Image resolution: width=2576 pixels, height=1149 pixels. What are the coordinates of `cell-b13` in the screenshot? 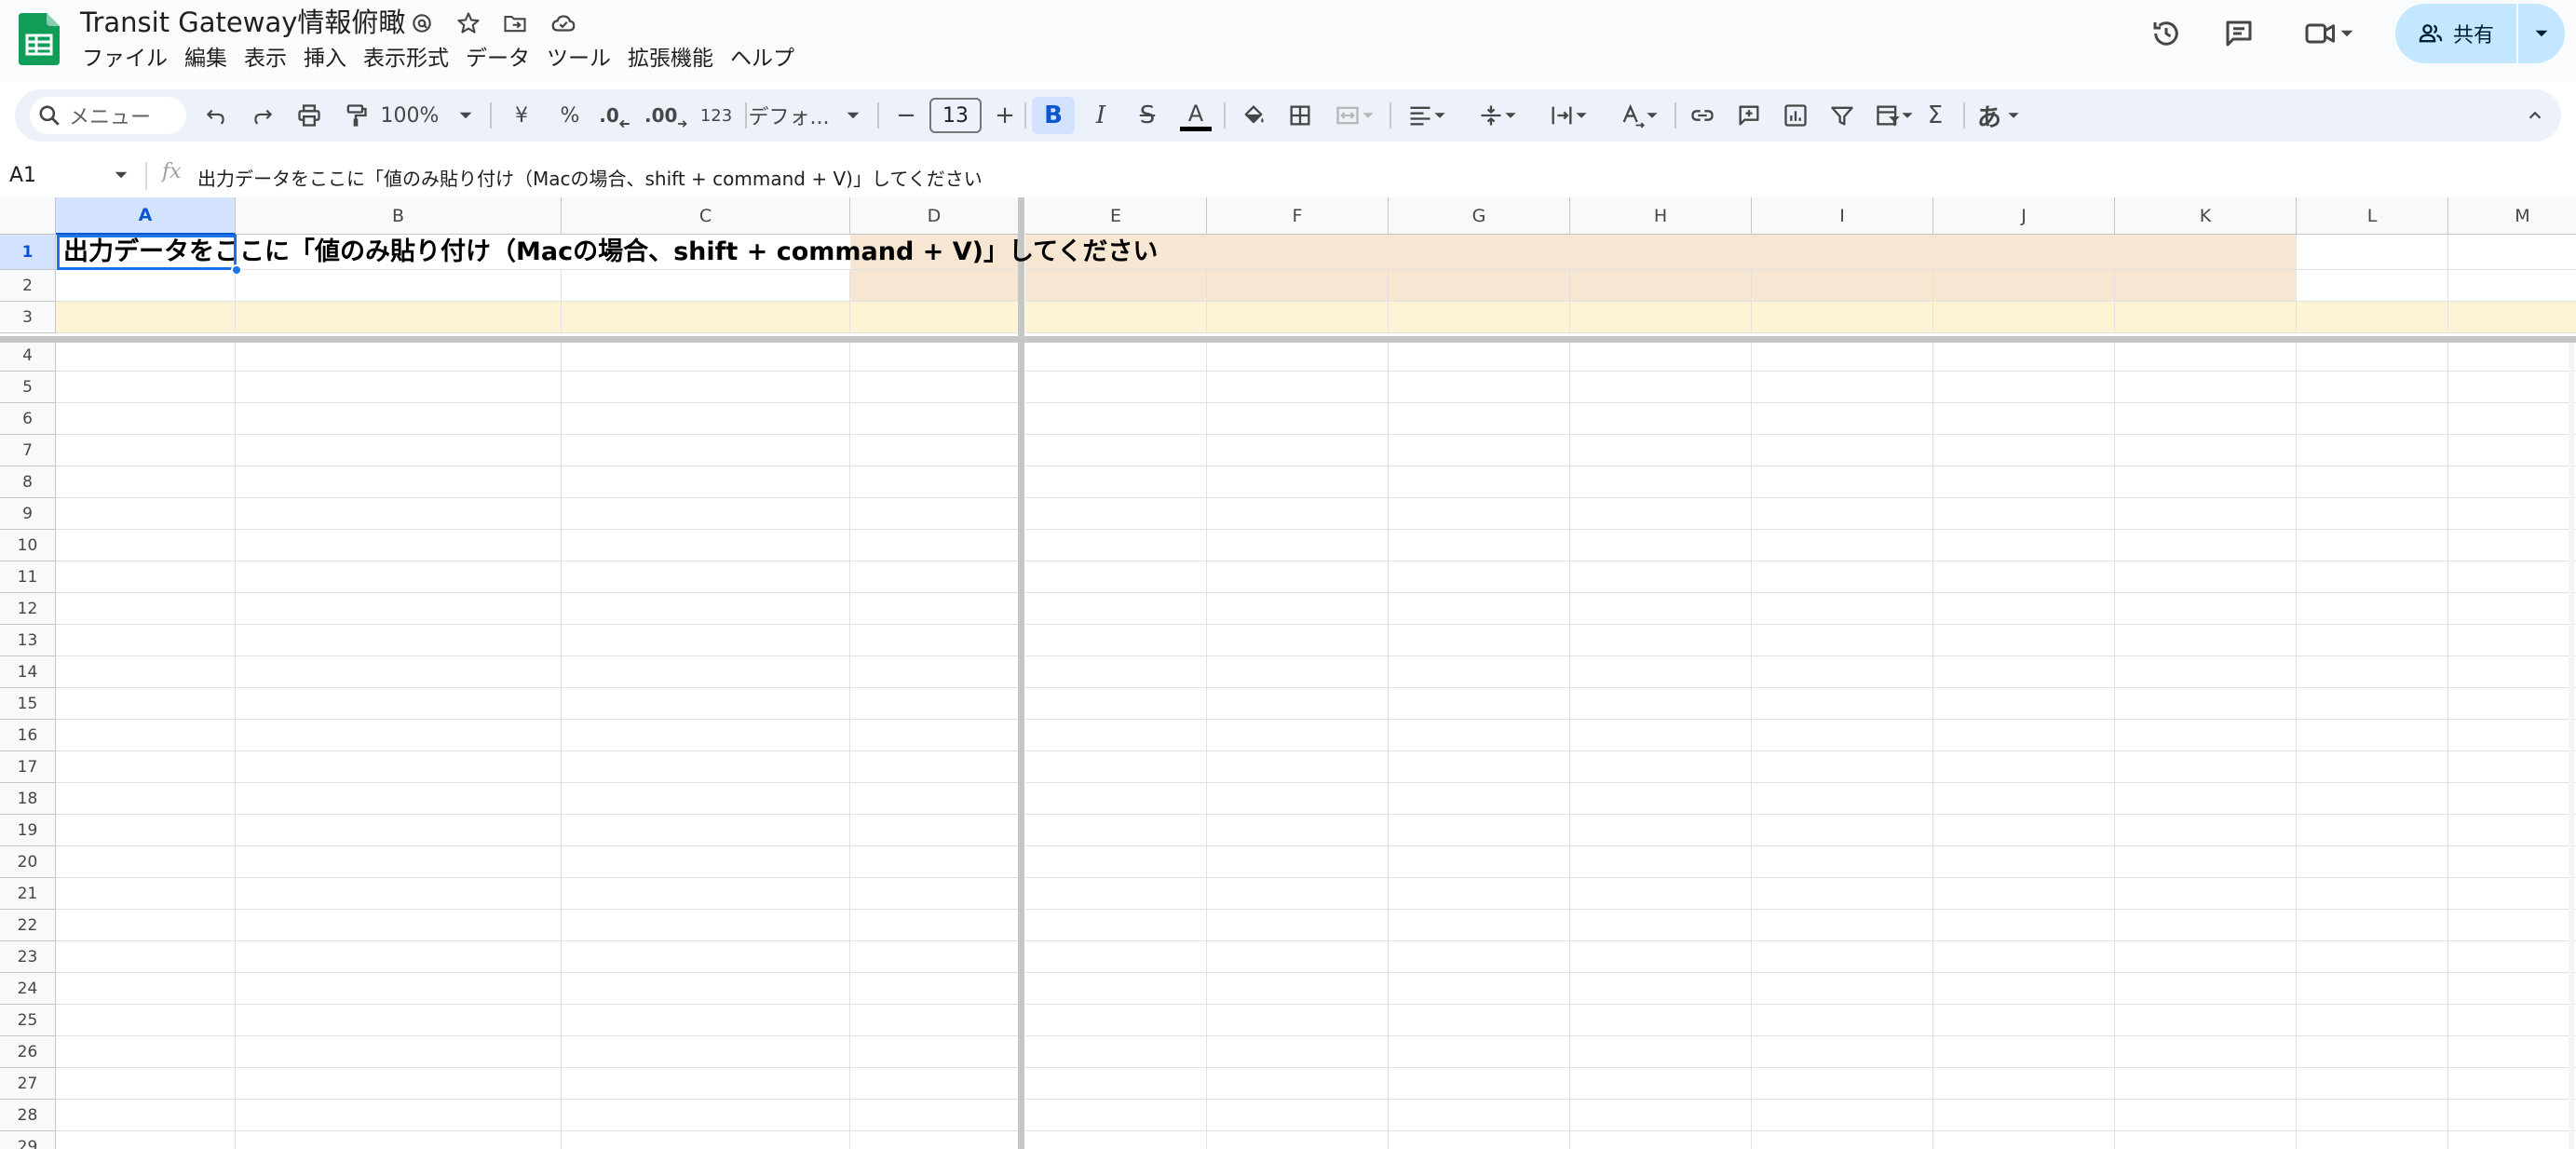 It's located at (399, 641).